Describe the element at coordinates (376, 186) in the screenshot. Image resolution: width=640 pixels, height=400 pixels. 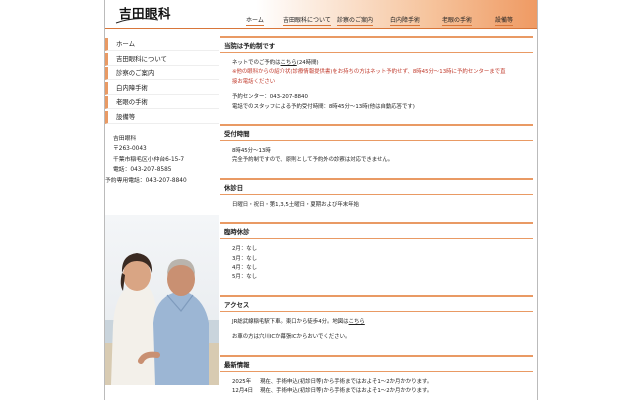
I see `holidays-heading: 休診日` at that location.